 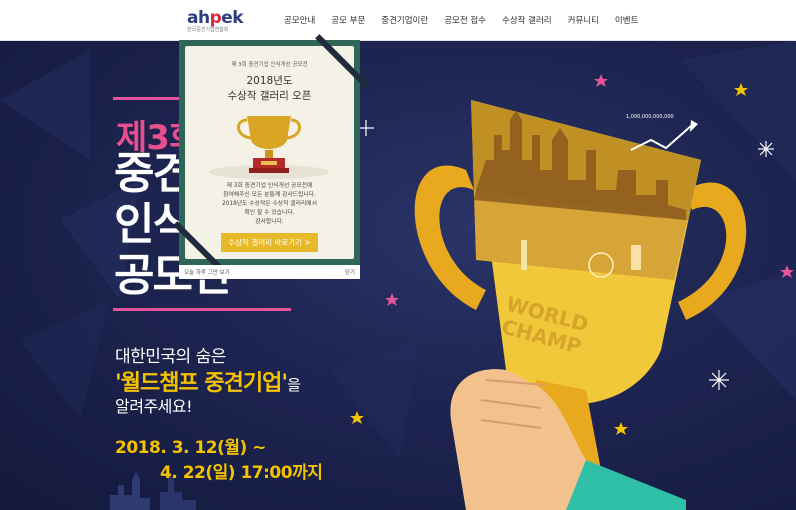 I want to click on nav-item-community: 커뮤니티, so click(x=583, y=20).